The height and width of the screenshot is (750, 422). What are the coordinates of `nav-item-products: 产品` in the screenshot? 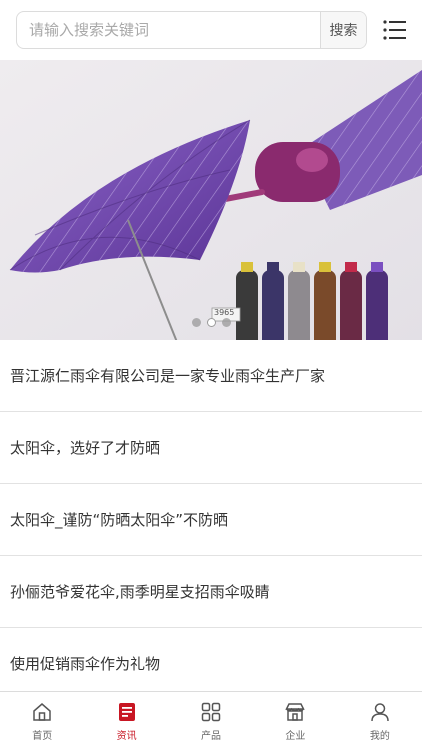 It's located at (211, 721).